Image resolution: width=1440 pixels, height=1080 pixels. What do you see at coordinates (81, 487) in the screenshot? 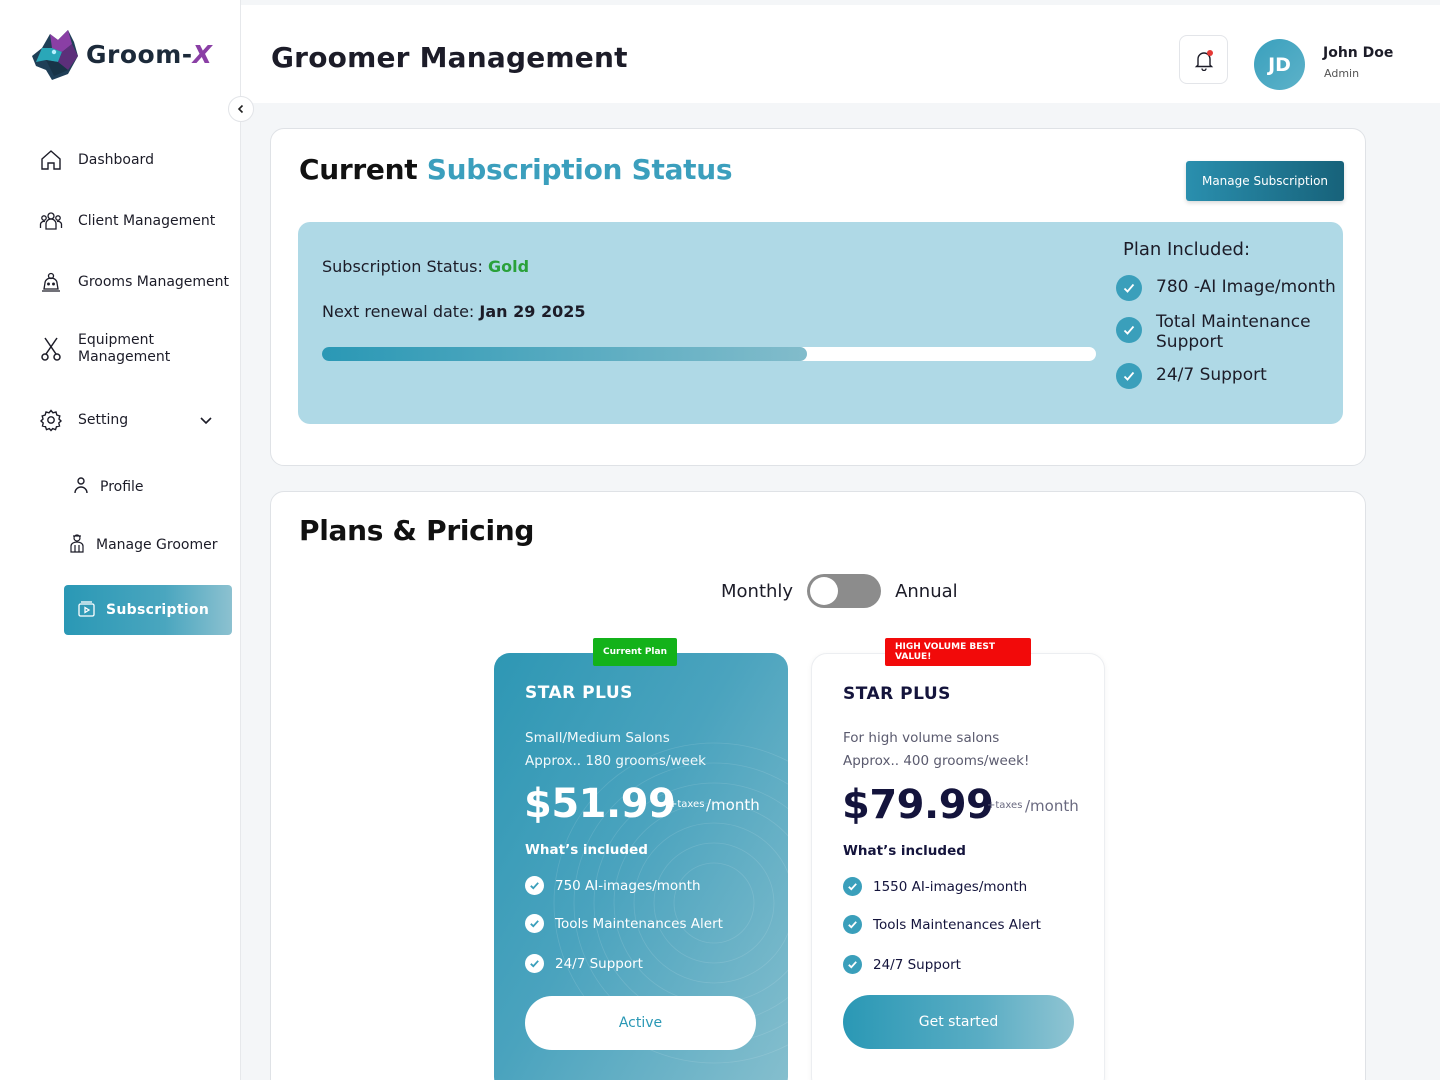
I see `person-icon` at bounding box center [81, 487].